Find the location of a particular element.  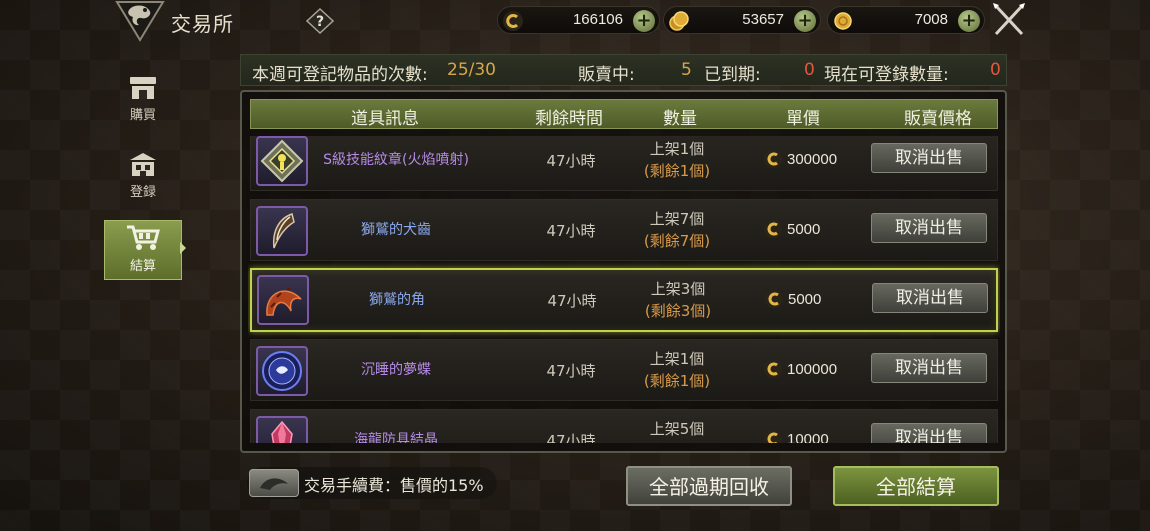

fee-text: 交易手續費：售價的15% is located at coordinates (394, 485).